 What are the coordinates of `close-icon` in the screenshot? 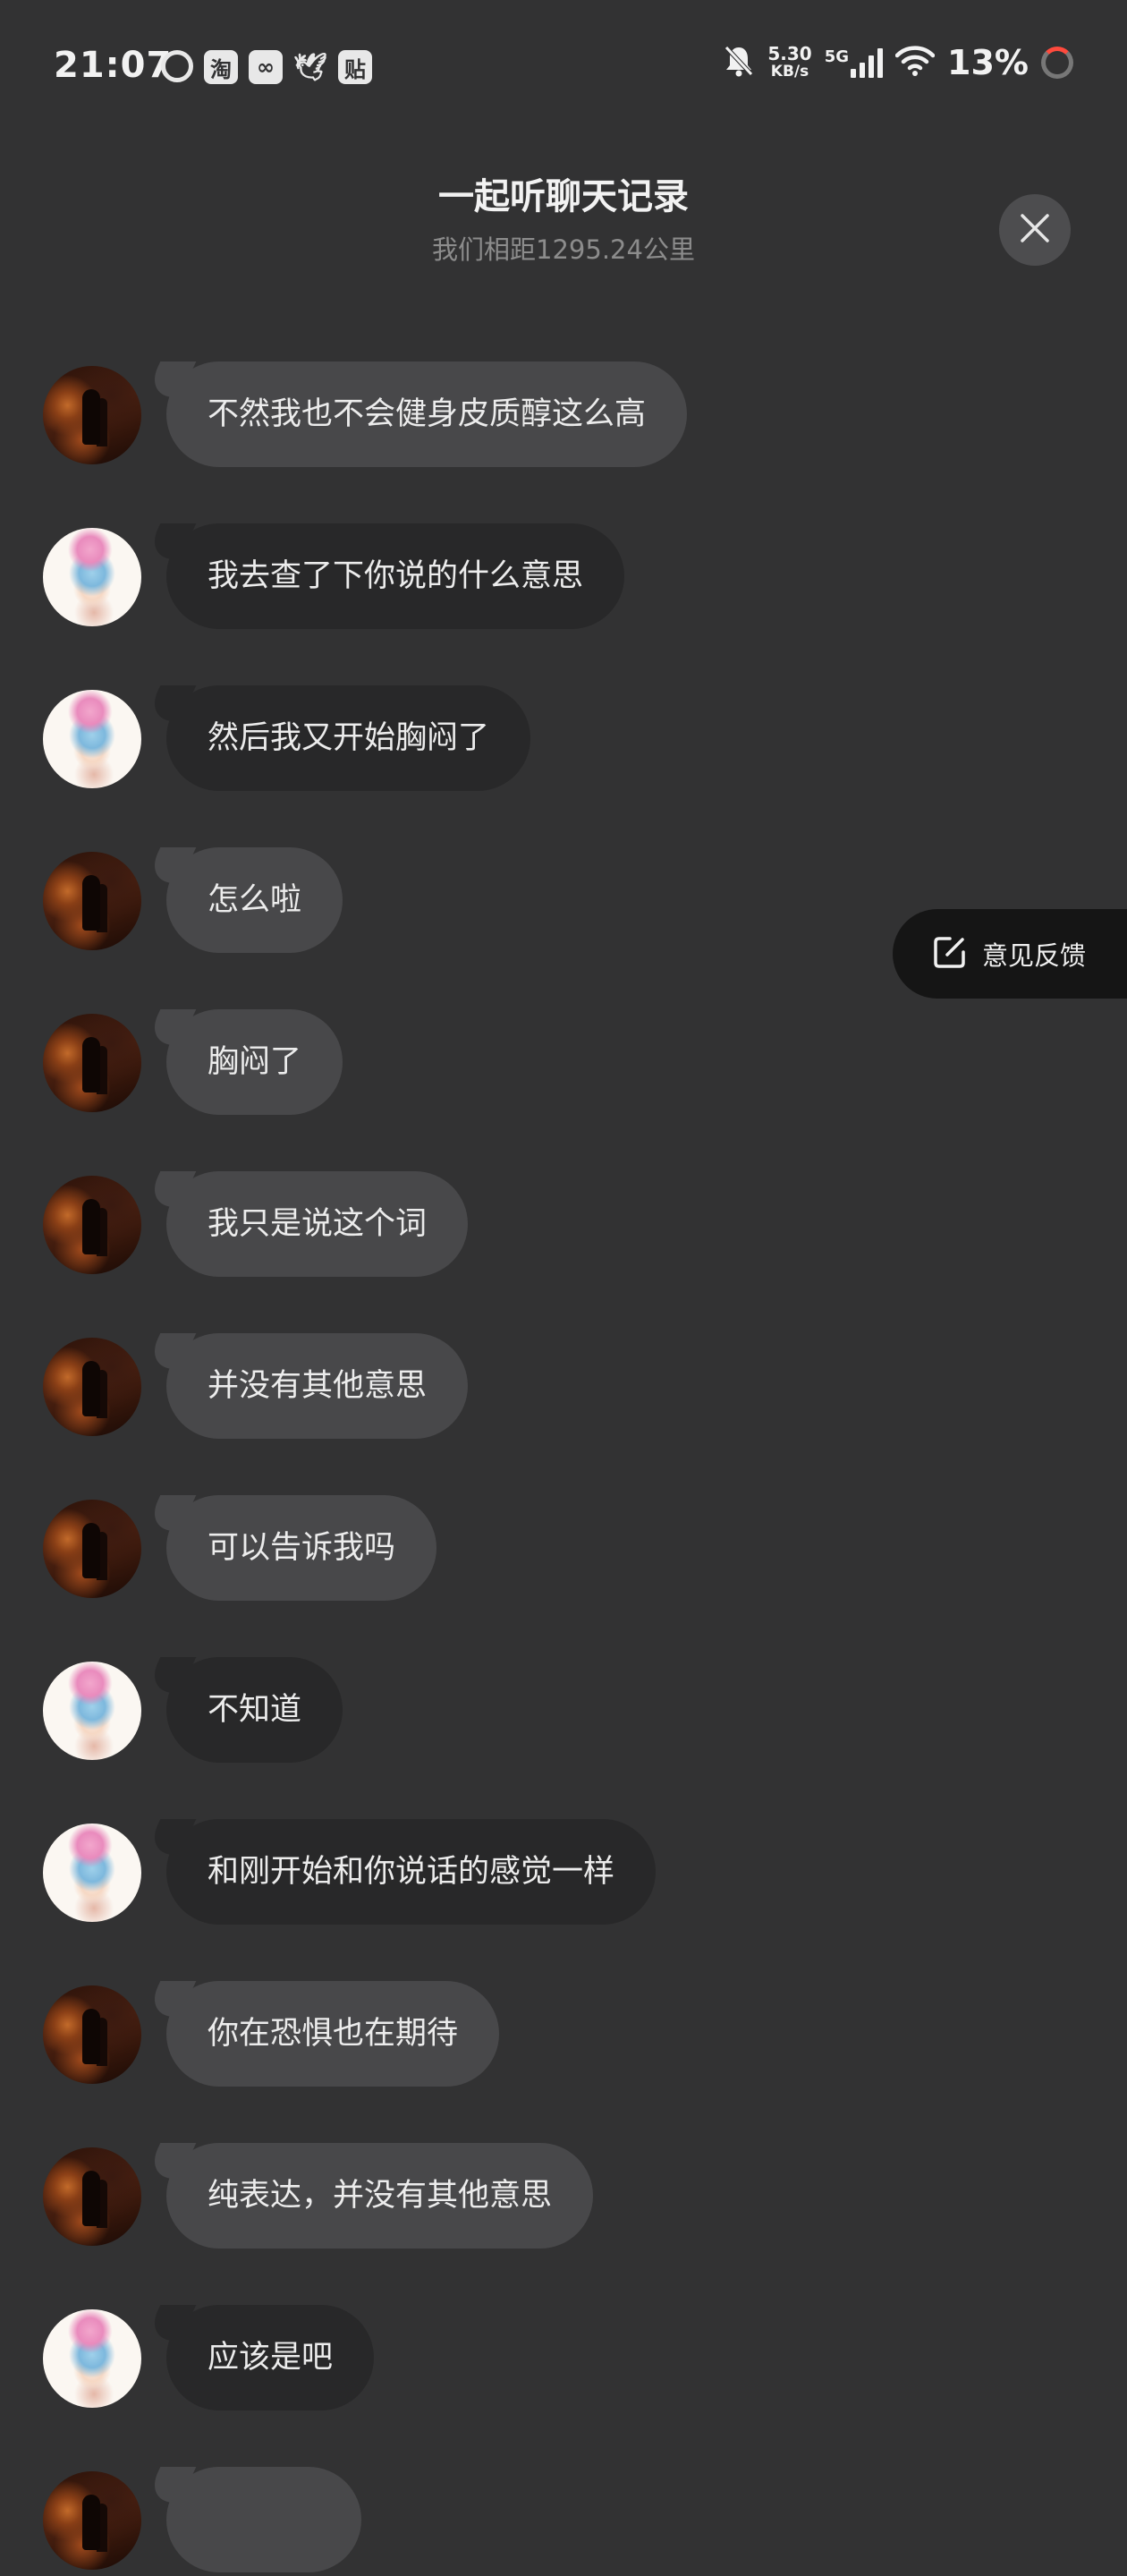 It's located at (1035, 230).